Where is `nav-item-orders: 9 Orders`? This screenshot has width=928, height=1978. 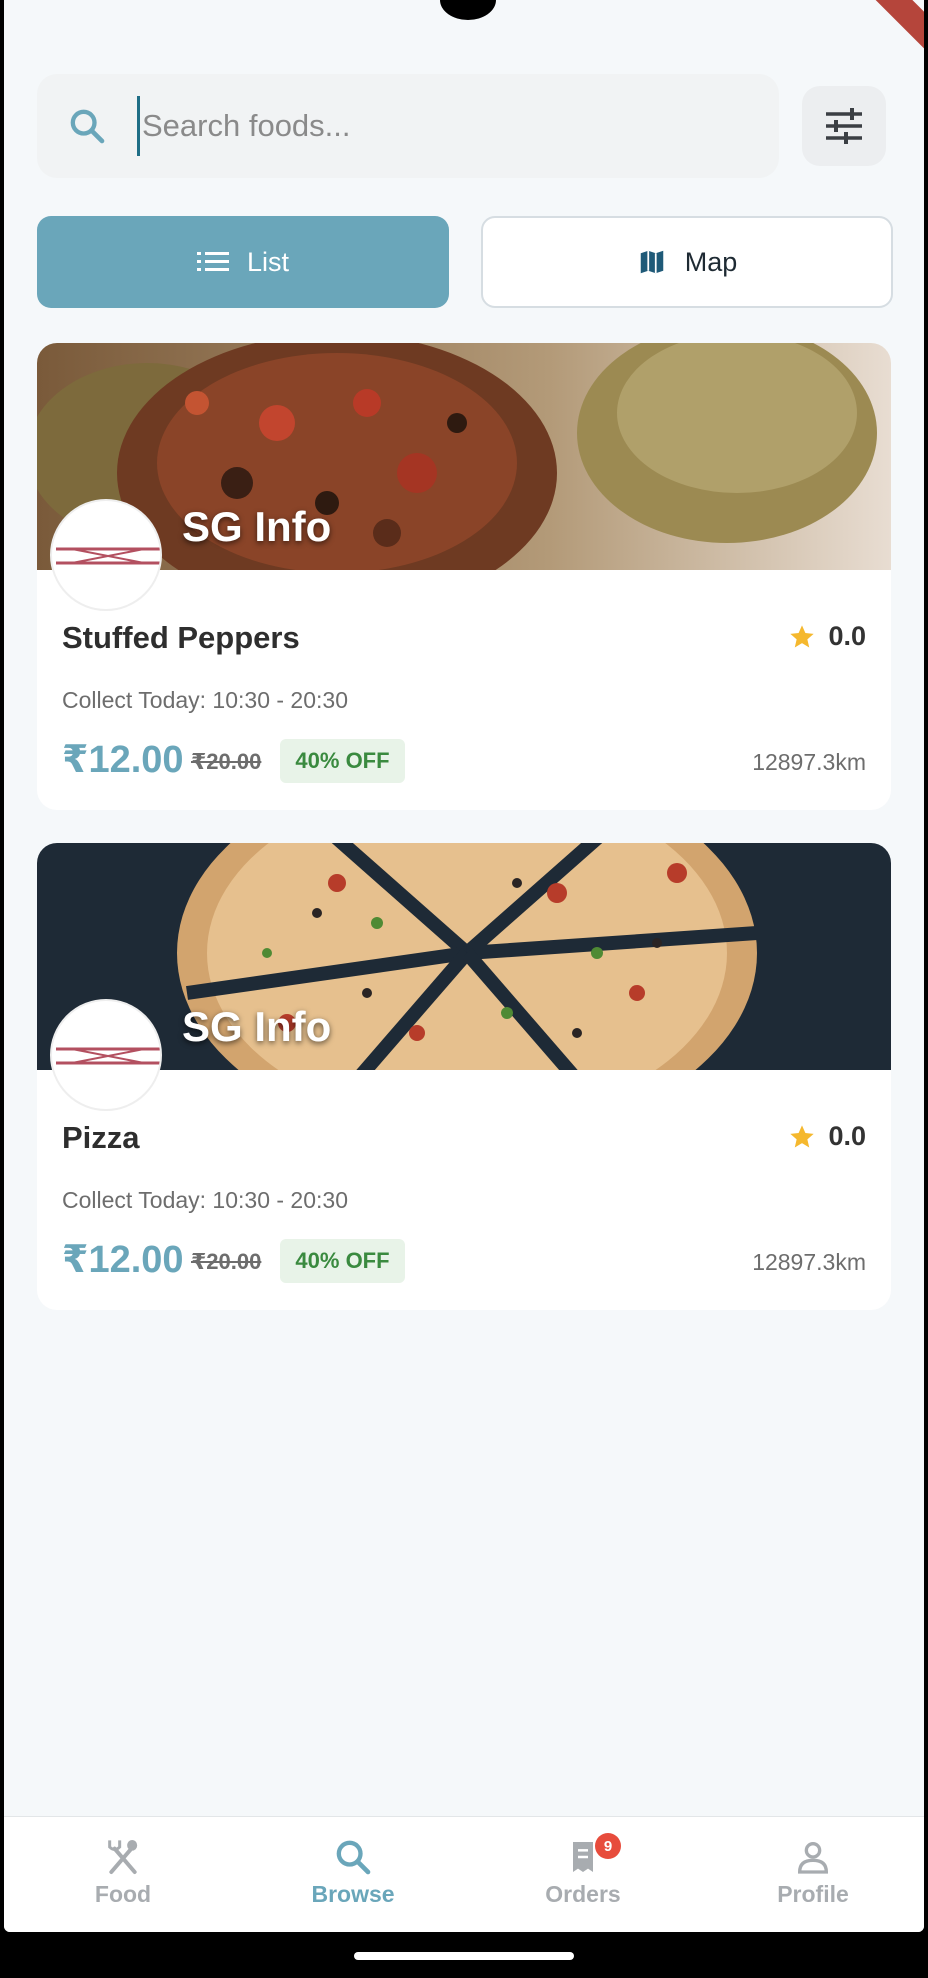
nav-item-orders: 9 Orders is located at coordinates (583, 1874).